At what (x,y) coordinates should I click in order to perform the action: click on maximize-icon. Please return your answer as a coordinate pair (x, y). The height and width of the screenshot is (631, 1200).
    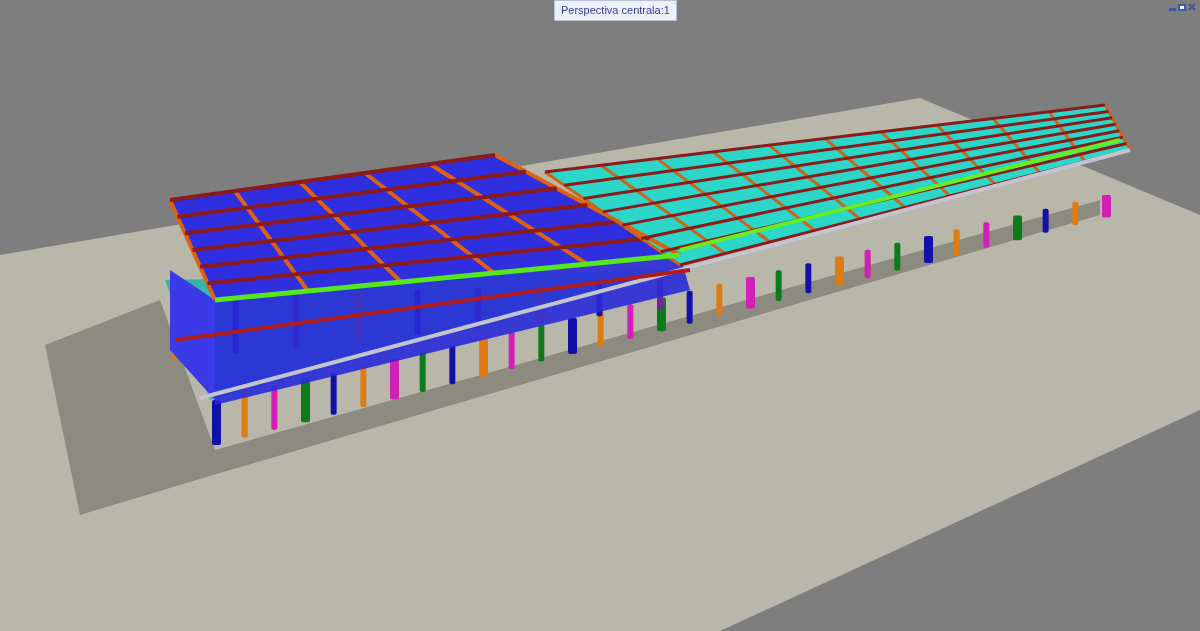
    Looking at the image, I should click on (1182, 7).